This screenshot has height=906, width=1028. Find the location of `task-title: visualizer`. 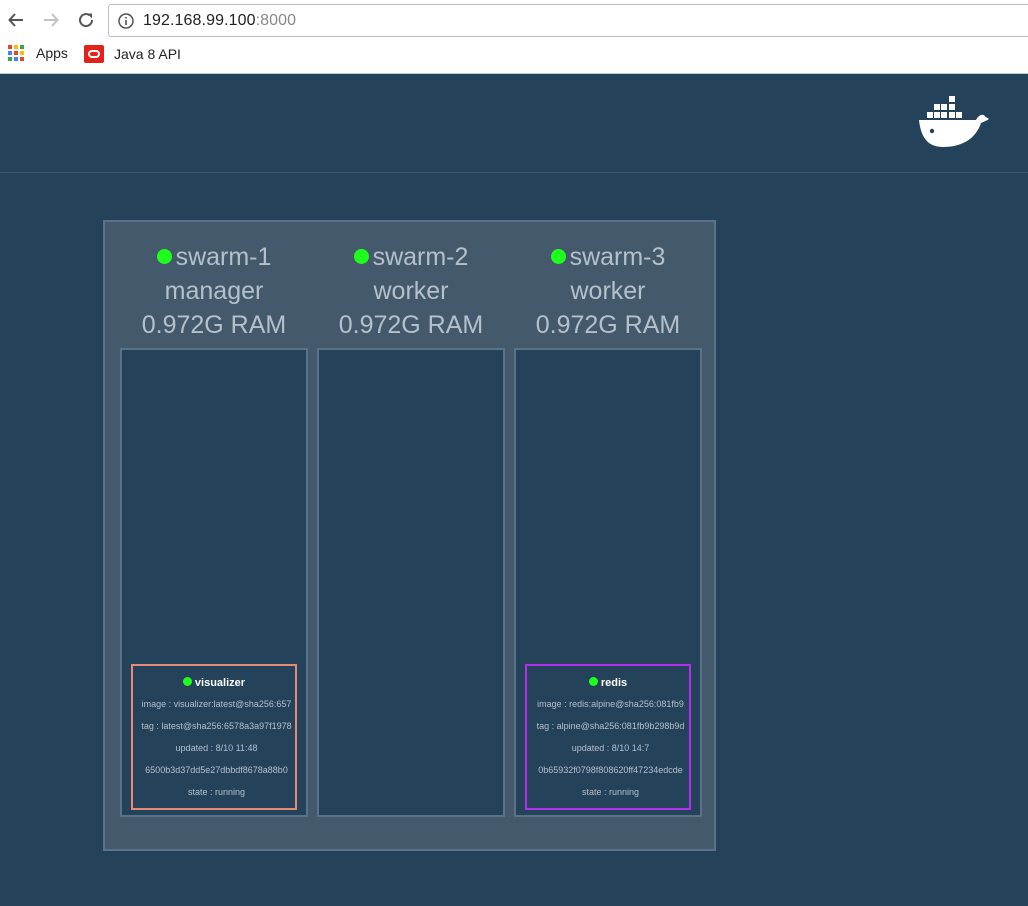

task-title: visualizer is located at coordinates (214, 683).